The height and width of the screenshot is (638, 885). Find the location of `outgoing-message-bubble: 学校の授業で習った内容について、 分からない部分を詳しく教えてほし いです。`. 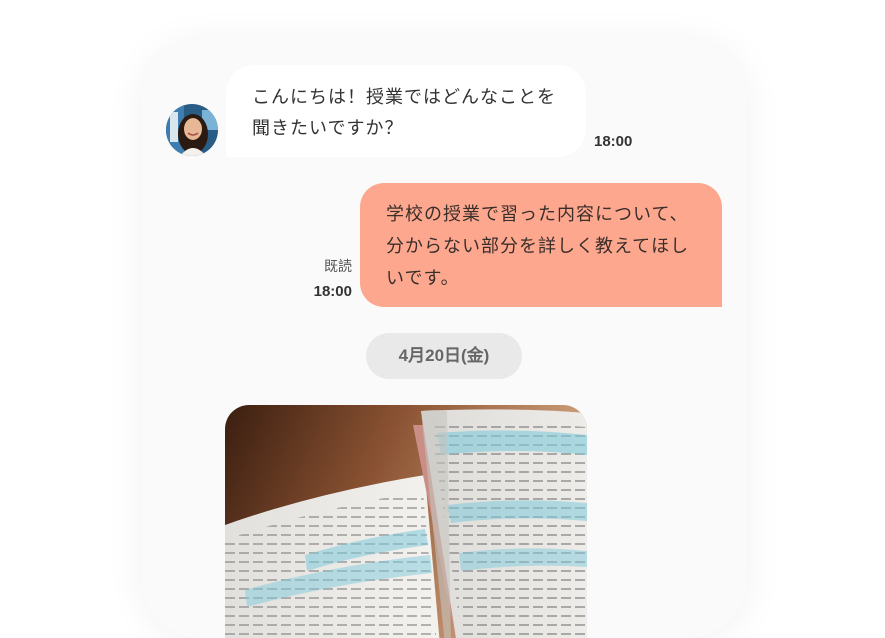

outgoing-message-bubble: 学校の授業で習った内容について、 分からない部分を詳しく教えてほし いです。 is located at coordinates (541, 245).